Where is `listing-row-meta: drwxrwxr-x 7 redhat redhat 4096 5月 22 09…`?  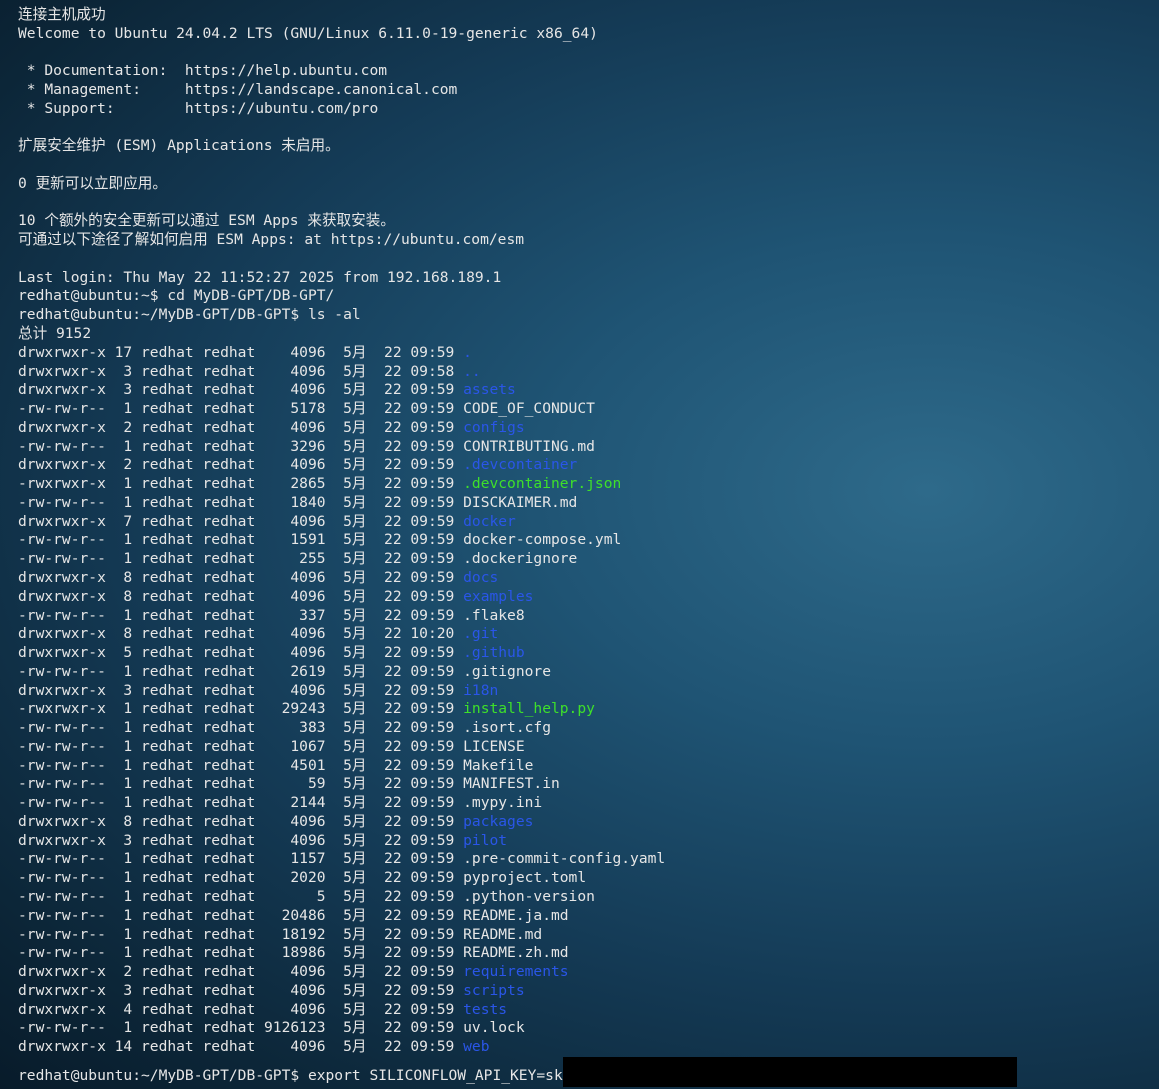 listing-row-meta: drwxrwxr-x 7 redhat redhat 4096 5月 22 09… is located at coordinates (241, 521).